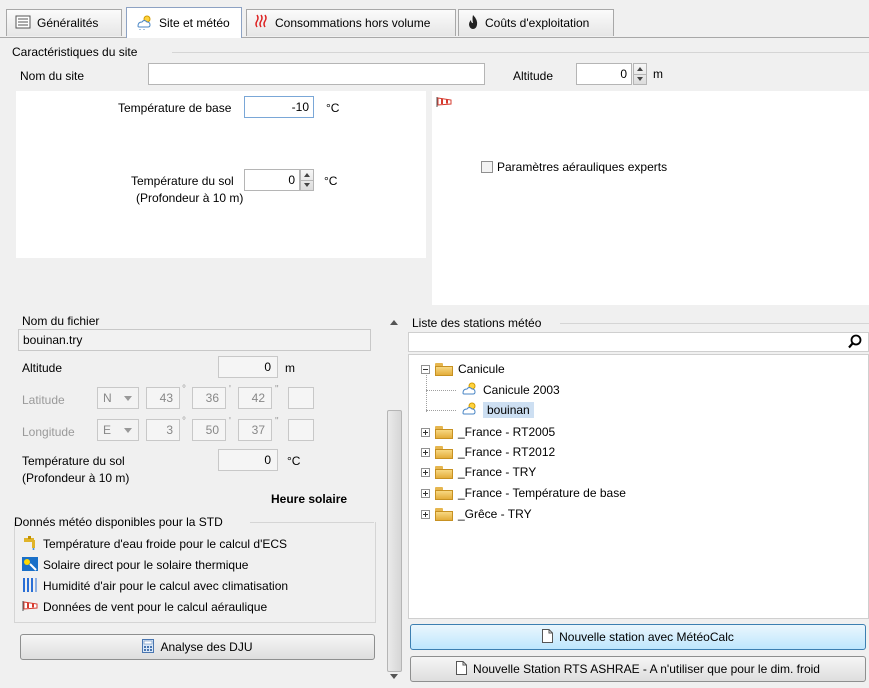 The image size is (869, 688). Describe the element at coordinates (307, 180) in the screenshot. I see `ground-temp-stepper` at that location.